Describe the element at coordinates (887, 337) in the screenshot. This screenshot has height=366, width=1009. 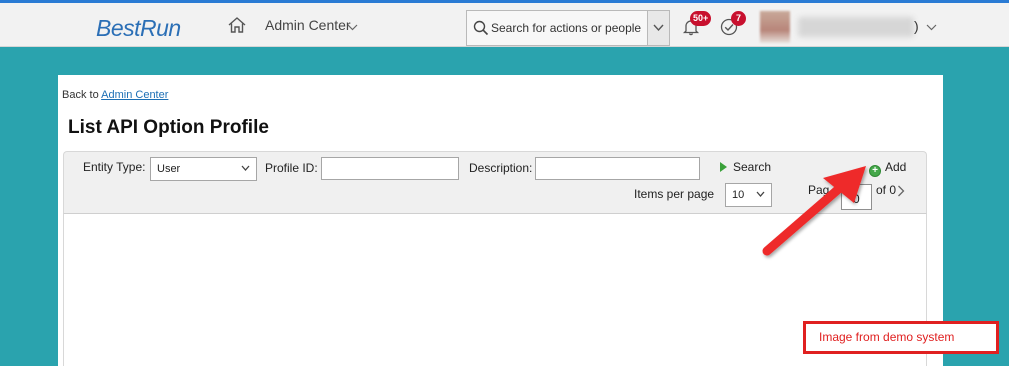
I see `demo-system-text: Image from demo system` at that location.